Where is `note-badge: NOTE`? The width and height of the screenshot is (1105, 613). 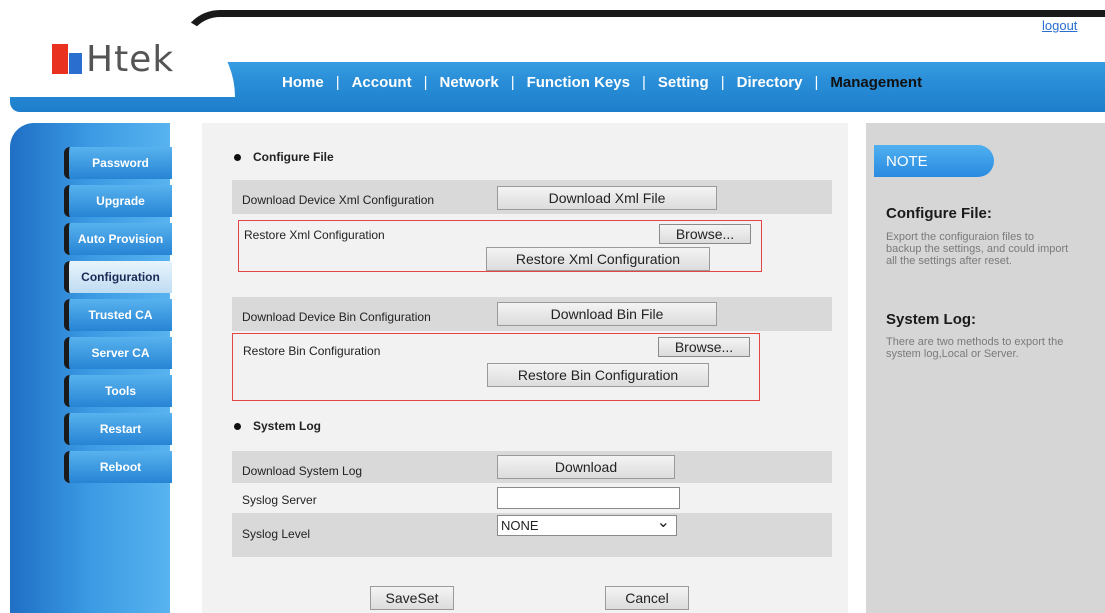 note-badge: NOTE is located at coordinates (934, 161).